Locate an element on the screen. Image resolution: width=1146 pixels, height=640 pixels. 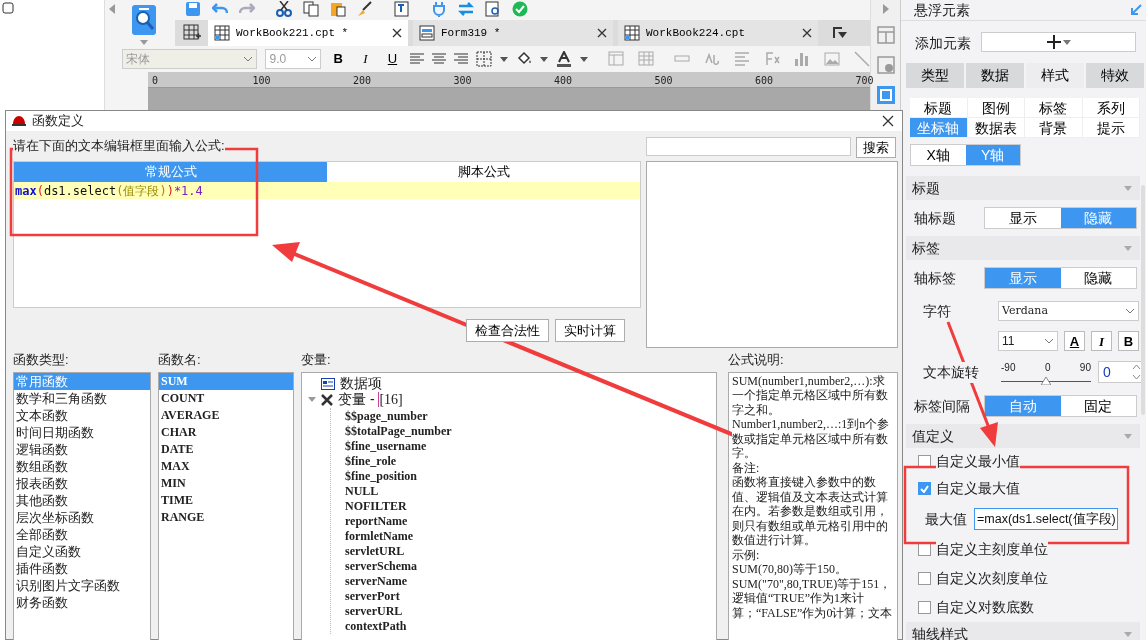
category-item: 数学和三角函数 is located at coordinates (82, 398).